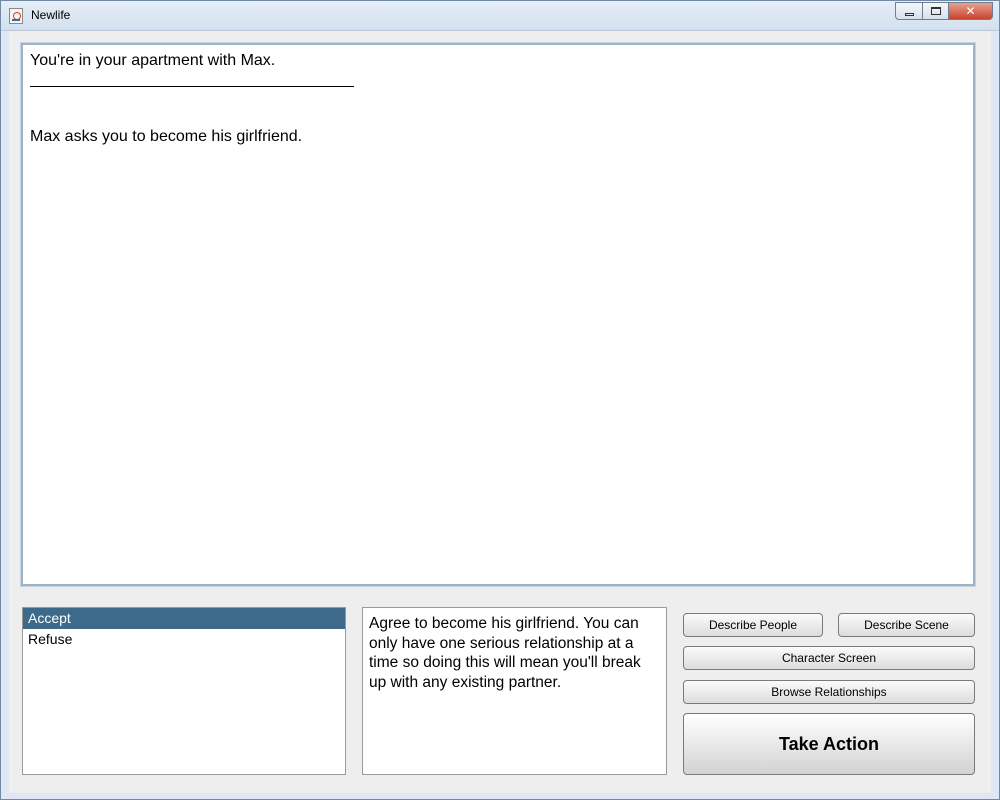  What do you see at coordinates (908, 11) in the screenshot?
I see `minimize-button` at bounding box center [908, 11].